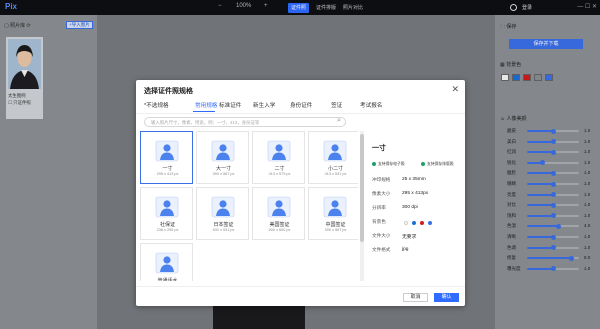 The image size is (600, 329). What do you see at coordinates (379, 207) in the screenshot?
I see `detail-label: 分辨率` at bounding box center [379, 207].